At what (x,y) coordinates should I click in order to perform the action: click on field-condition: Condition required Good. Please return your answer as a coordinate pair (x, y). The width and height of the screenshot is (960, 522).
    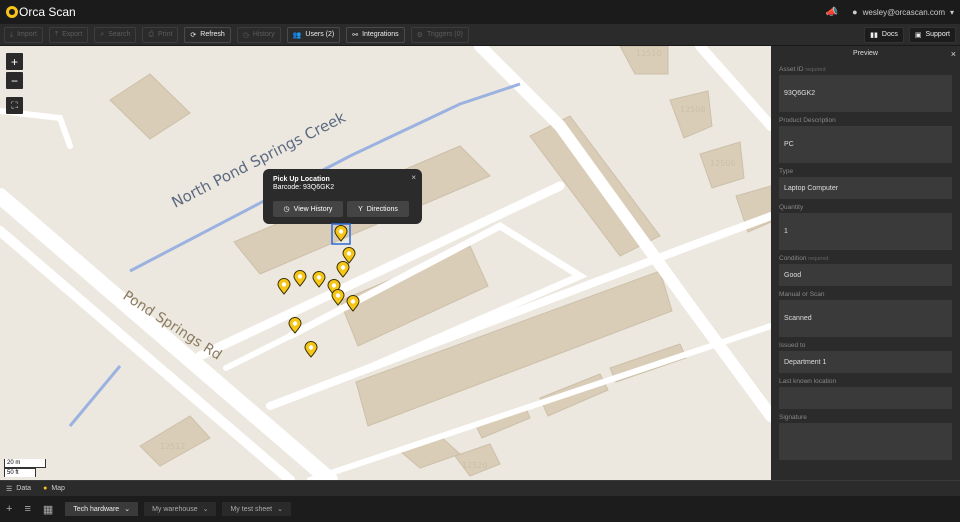
    Looking at the image, I should click on (865, 269).